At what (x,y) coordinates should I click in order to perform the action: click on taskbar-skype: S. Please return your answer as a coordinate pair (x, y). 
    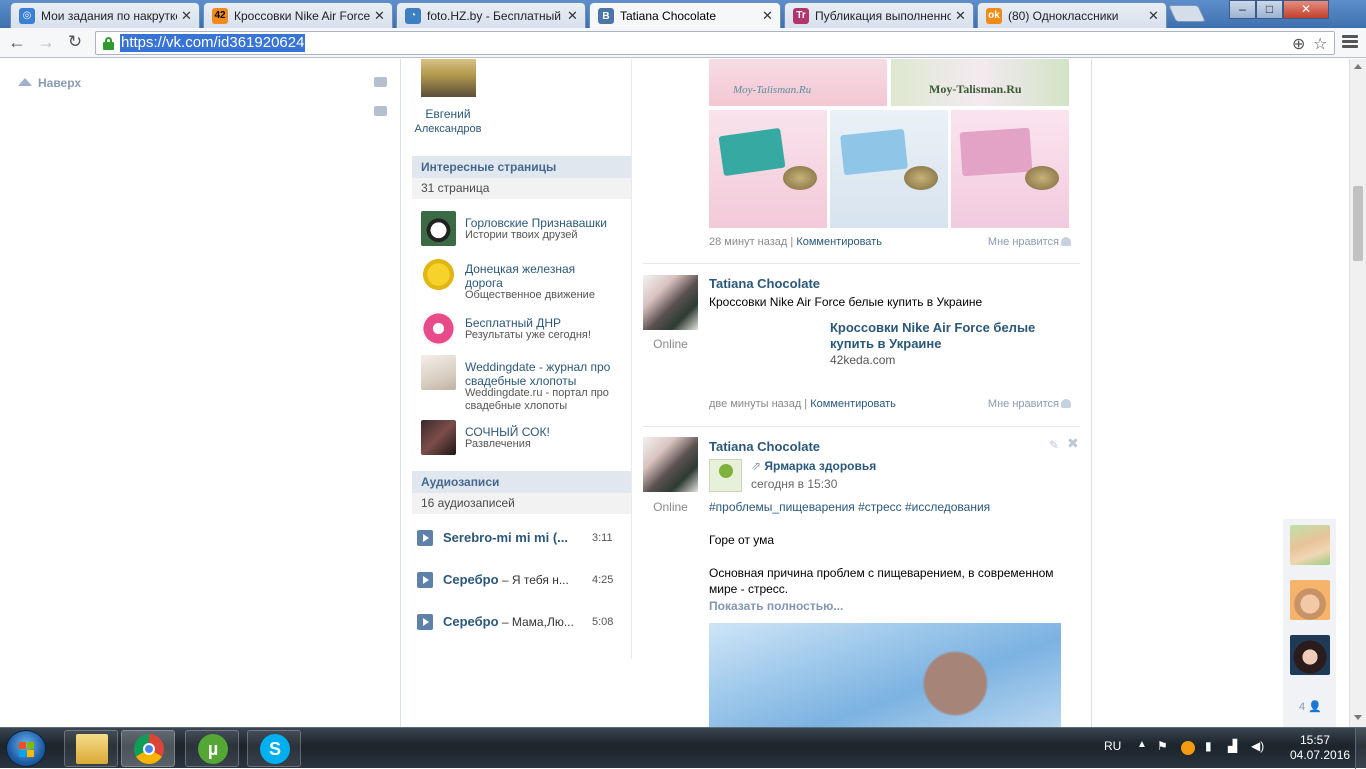
    Looking at the image, I should click on (274, 748).